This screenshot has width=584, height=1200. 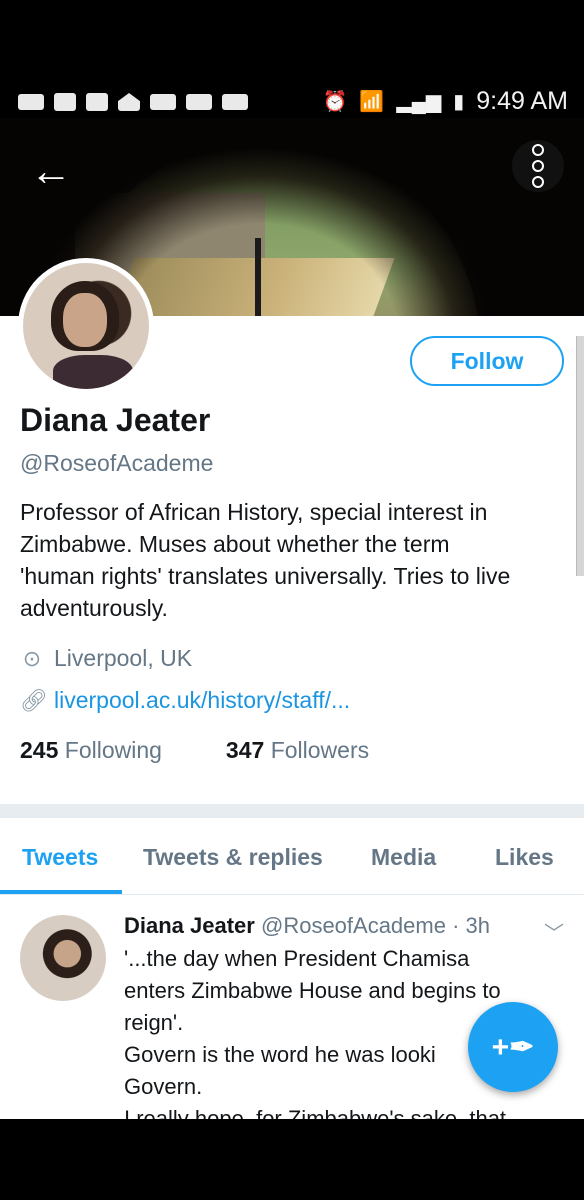 I want to click on home-icon, so click(x=129, y=102).